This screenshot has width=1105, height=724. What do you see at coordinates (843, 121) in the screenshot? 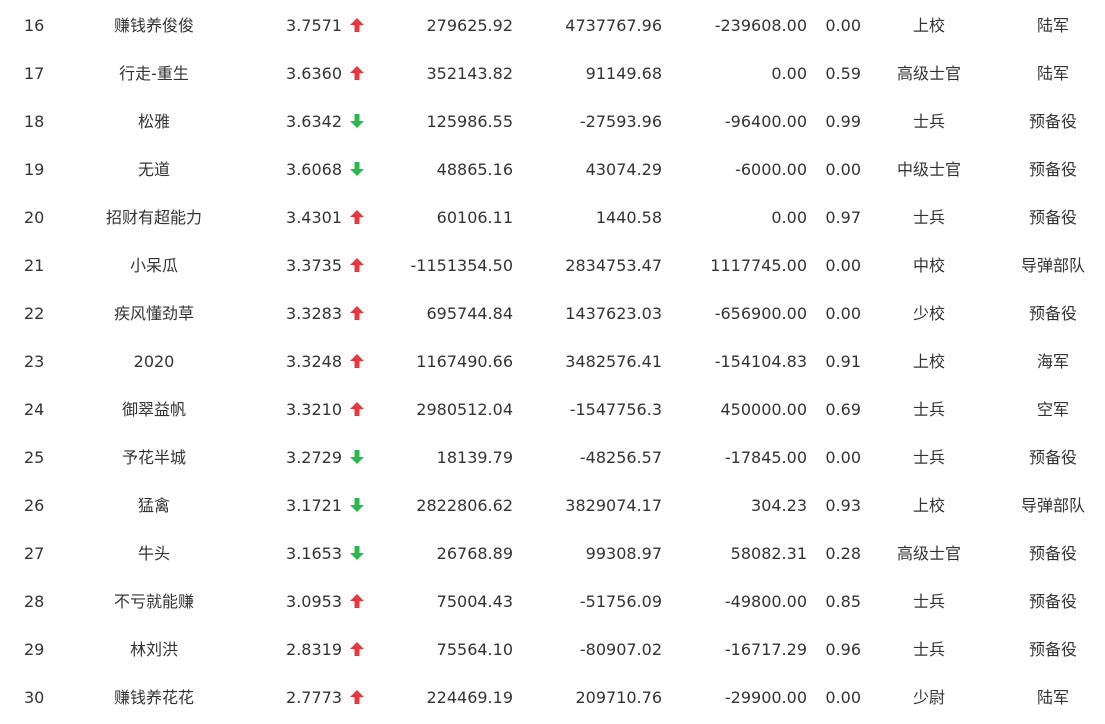
I see `ratio-value: 0.99` at bounding box center [843, 121].